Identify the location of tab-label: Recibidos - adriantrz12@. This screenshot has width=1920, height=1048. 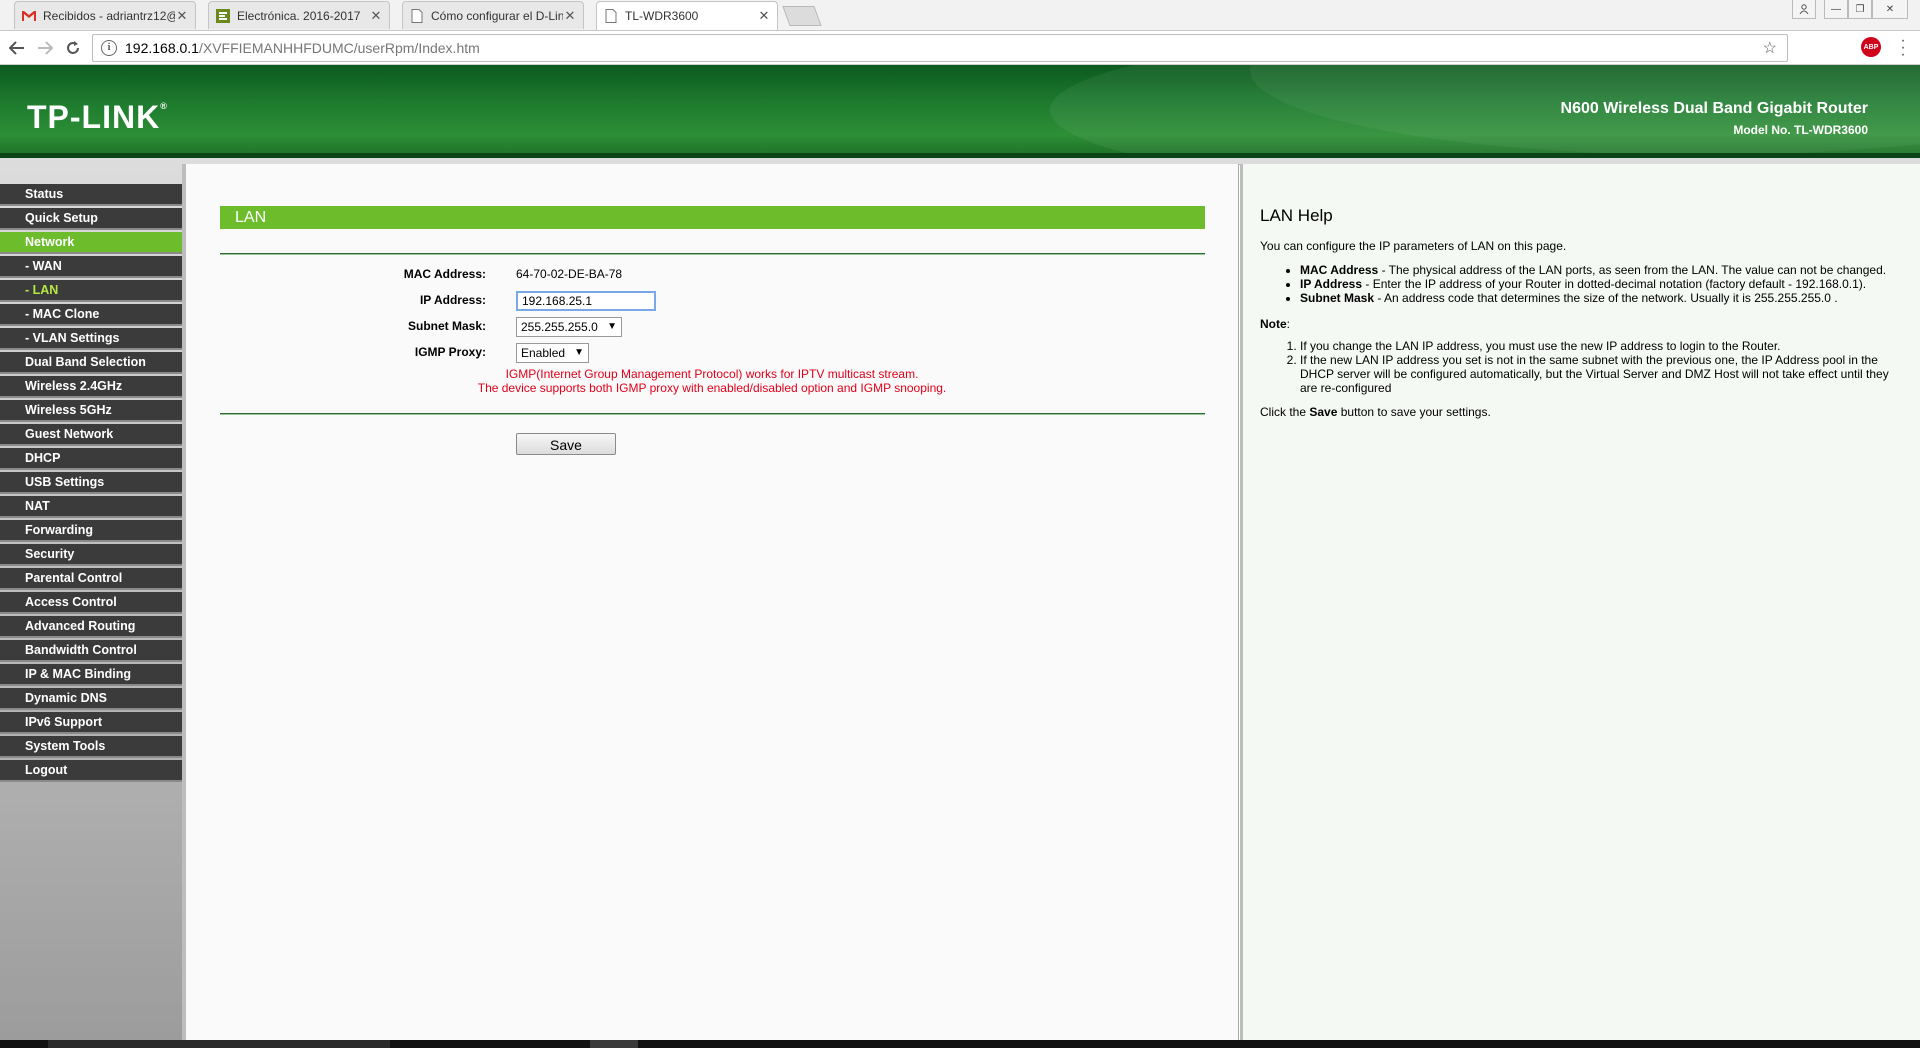
(109, 15).